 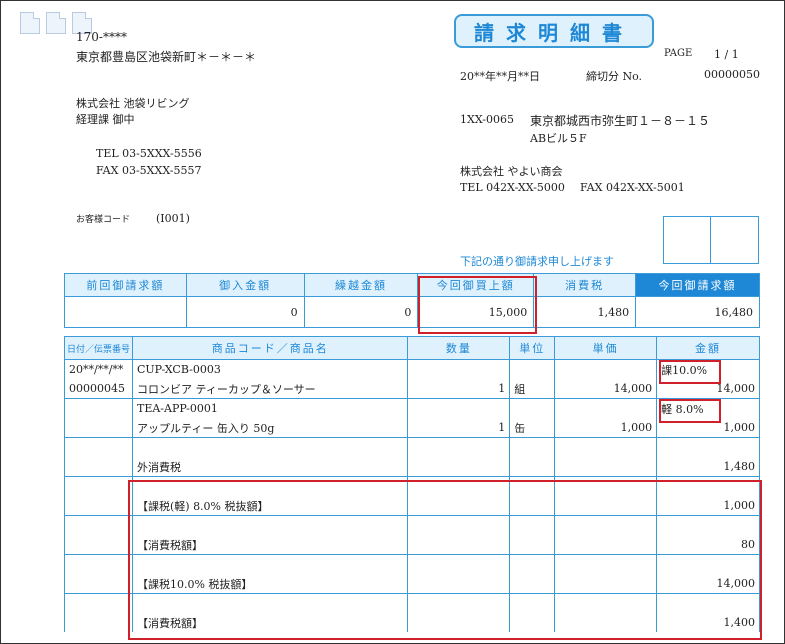 What do you see at coordinates (708, 348) in the screenshot?
I see `detail-header: 金額` at bounding box center [708, 348].